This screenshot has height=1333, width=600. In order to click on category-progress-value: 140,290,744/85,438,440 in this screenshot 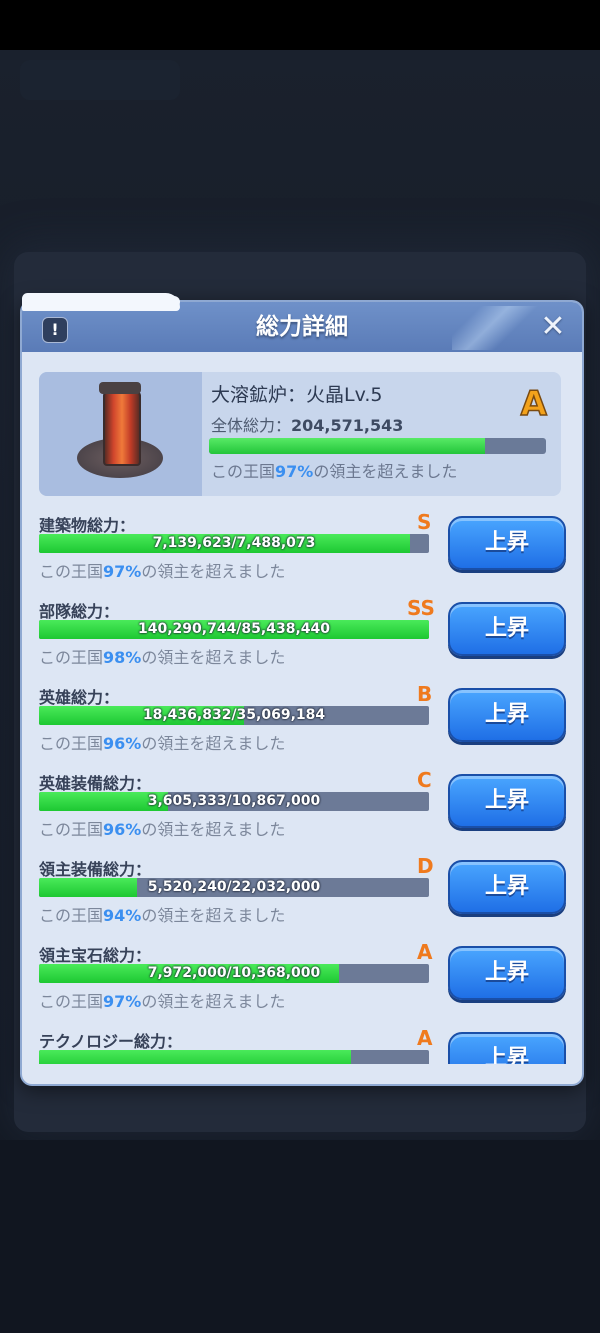, I will do `click(234, 629)`.